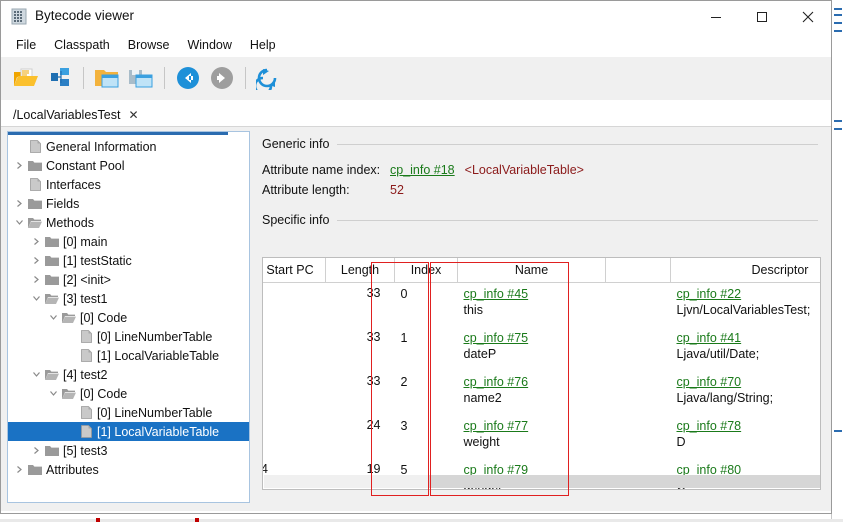  Describe the element at coordinates (128, 450) in the screenshot. I see `tree-item-5-test3: [5] test3` at that location.